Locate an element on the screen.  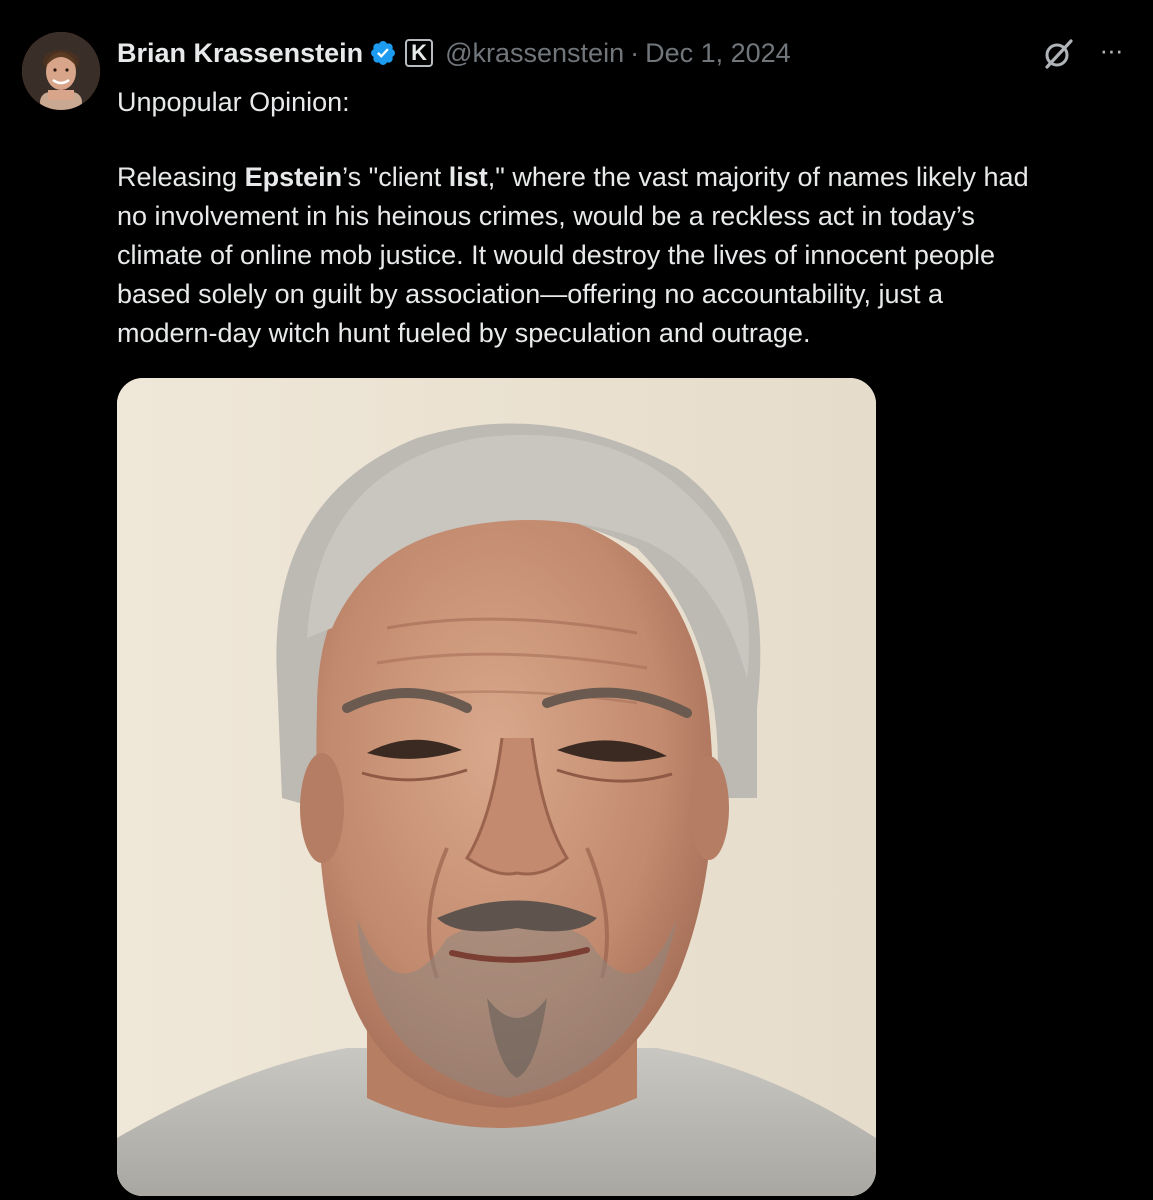
author-avatar is located at coordinates (61, 71).